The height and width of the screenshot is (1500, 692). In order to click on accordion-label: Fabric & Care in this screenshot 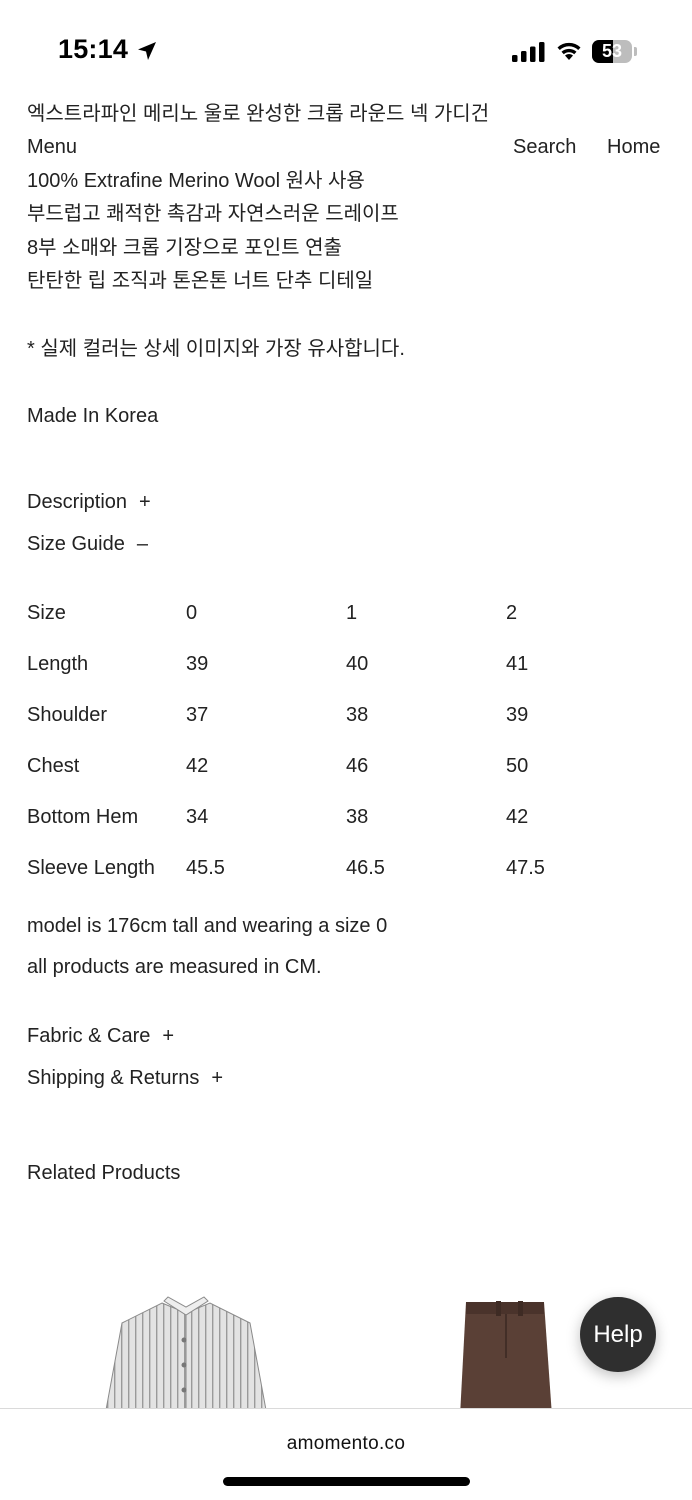, I will do `click(89, 1036)`.